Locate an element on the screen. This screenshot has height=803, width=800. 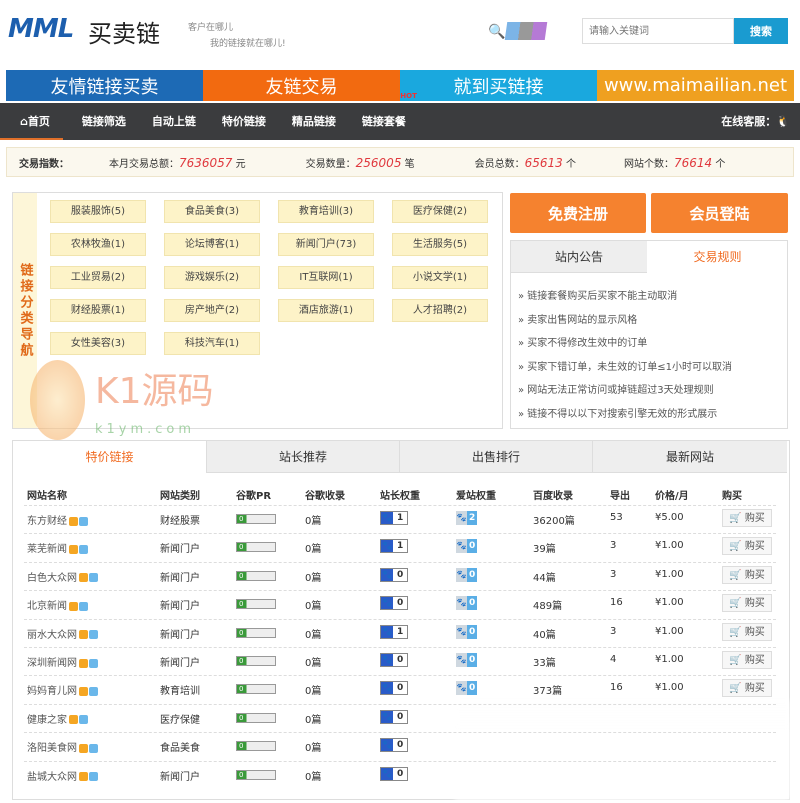
rule-item: » 网站无法正常访问或掉链超过3天处理规则 is located at coordinates (616, 388).